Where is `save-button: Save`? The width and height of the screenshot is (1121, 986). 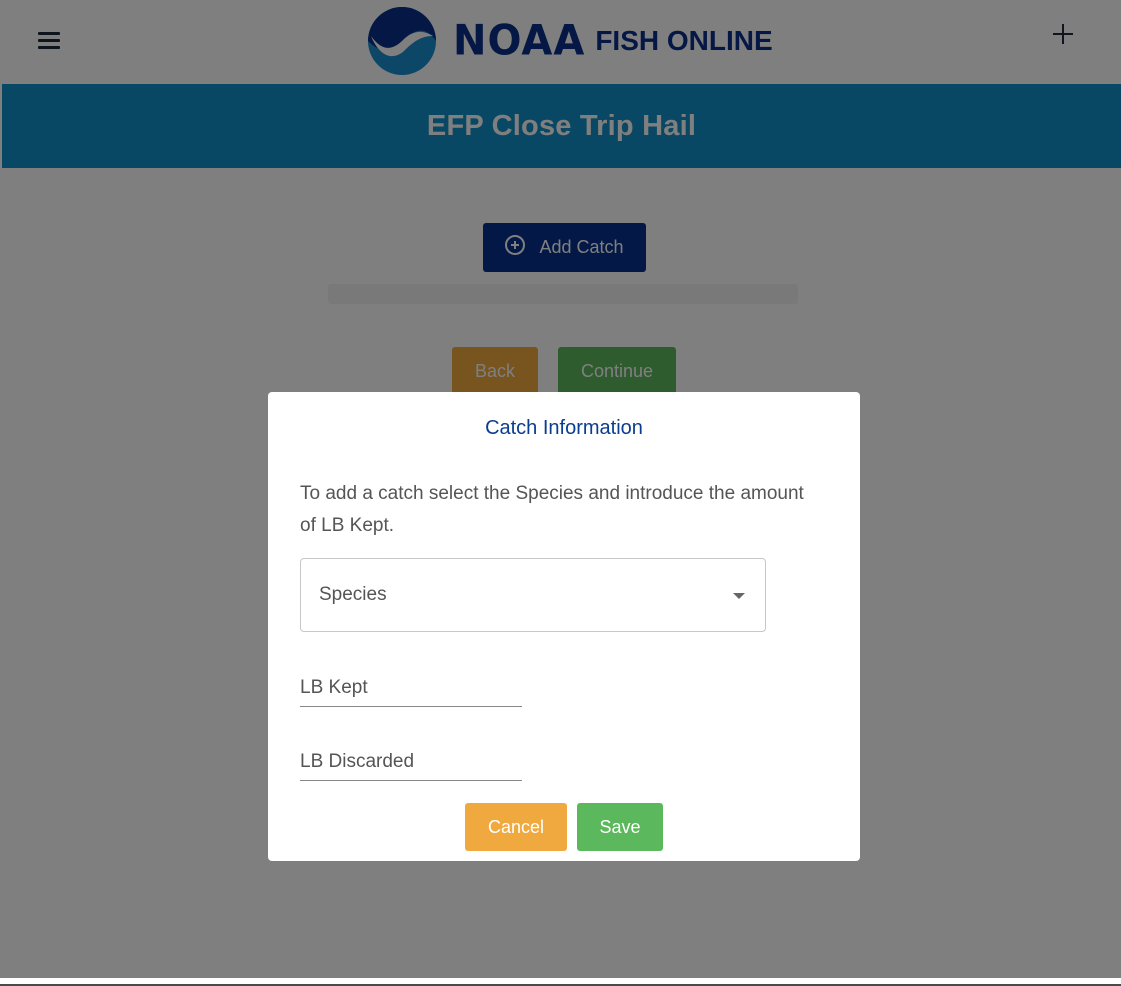 save-button: Save is located at coordinates (620, 827).